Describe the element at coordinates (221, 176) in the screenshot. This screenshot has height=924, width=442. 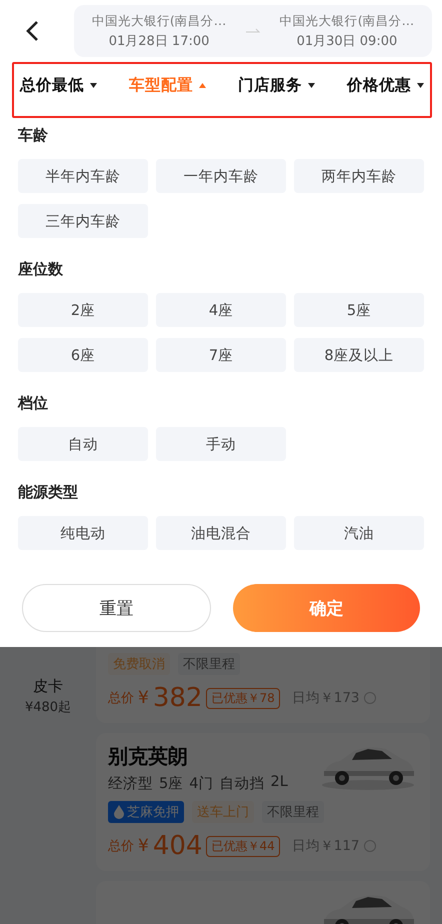
I see `option-chip: 一年内车龄` at that location.